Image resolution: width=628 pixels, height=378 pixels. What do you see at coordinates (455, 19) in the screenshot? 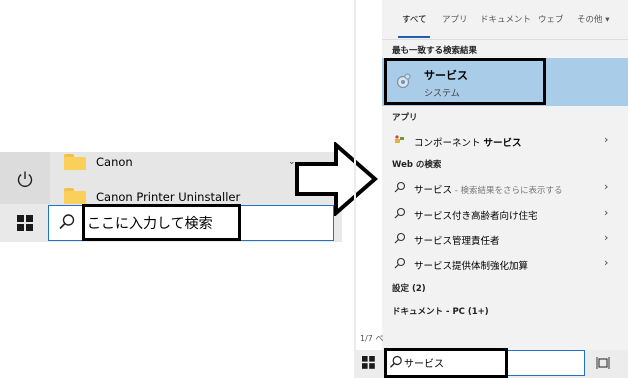
I see `tab-apps: アプリ` at bounding box center [455, 19].